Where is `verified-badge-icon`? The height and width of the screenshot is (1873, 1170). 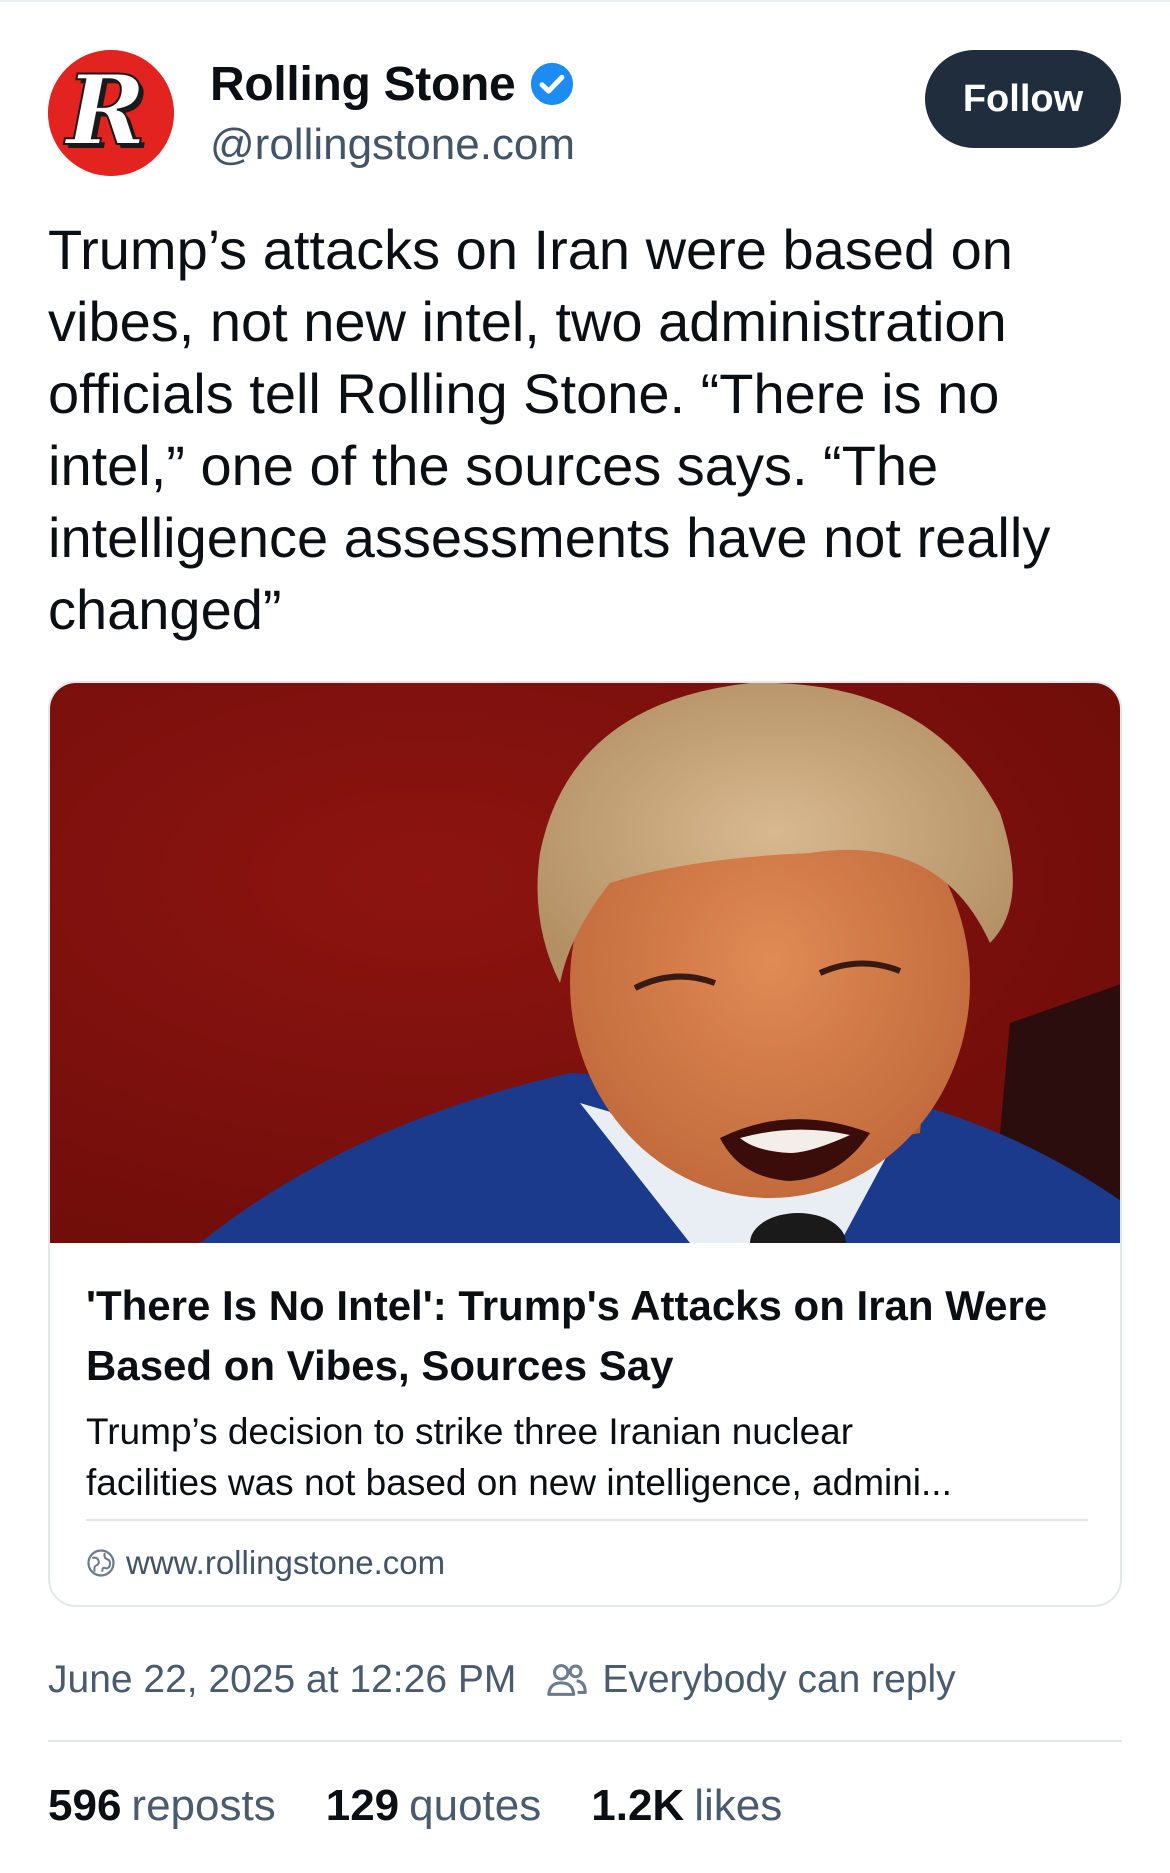
verified-badge-icon is located at coordinates (552, 84).